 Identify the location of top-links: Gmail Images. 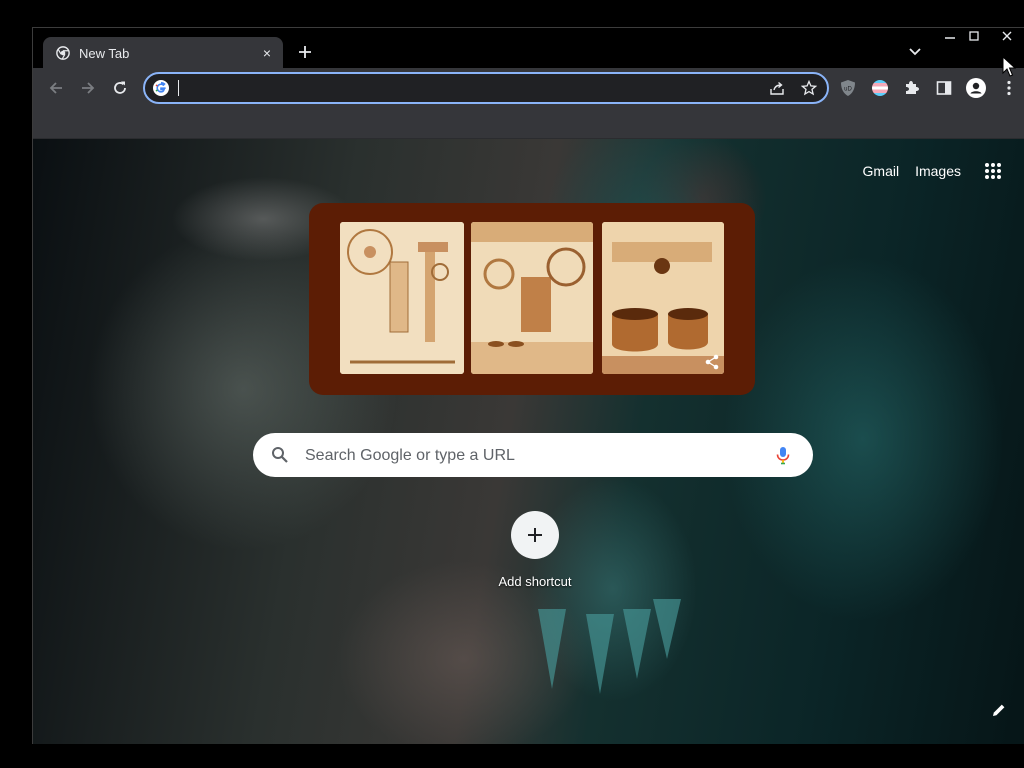
(927, 171).